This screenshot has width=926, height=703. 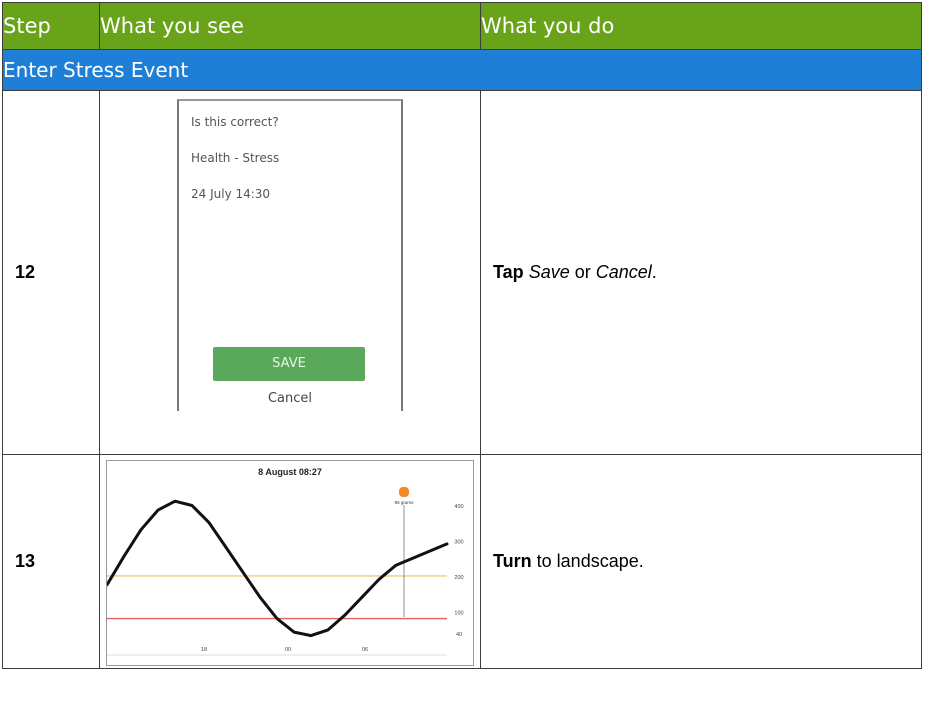 What do you see at coordinates (289, 364) in the screenshot?
I see `save-button: SAVE` at bounding box center [289, 364].